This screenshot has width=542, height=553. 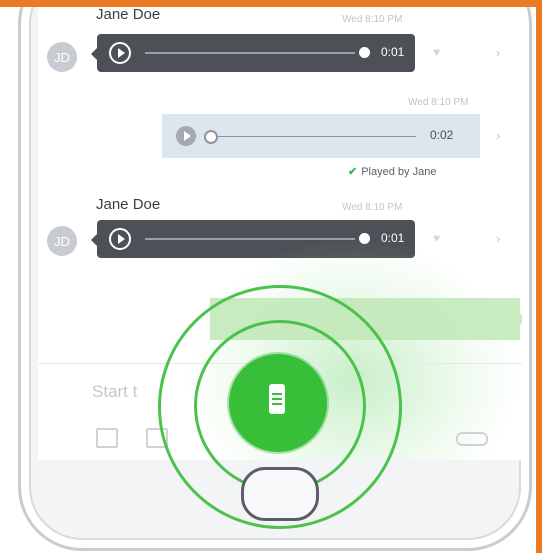 What do you see at coordinates (277, 399) in the screenshot?
I see `walkie-talkie-icon` at bounding box center [277, 399].